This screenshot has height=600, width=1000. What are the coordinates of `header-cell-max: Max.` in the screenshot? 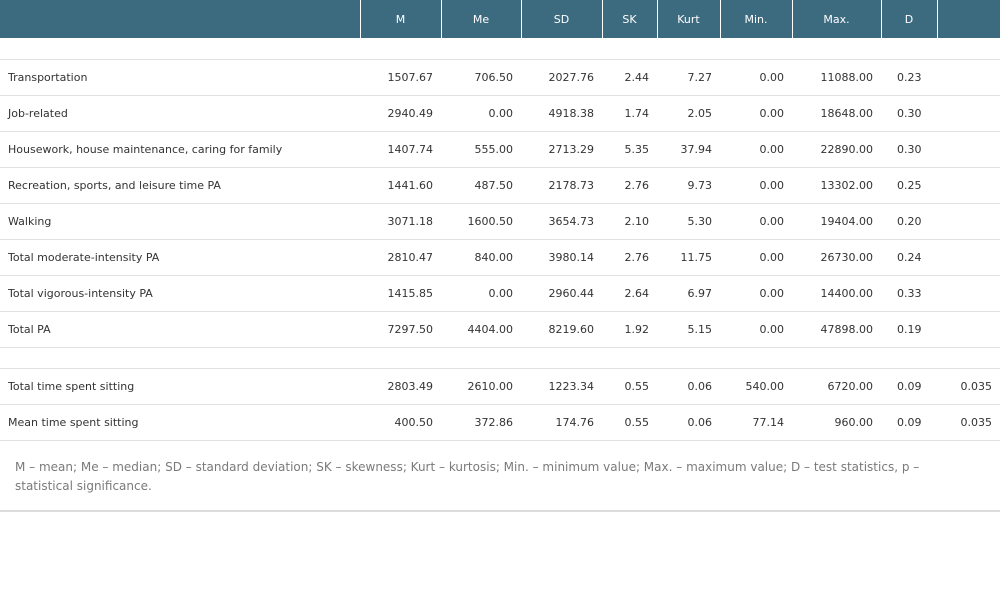 It's located at (836, 19).